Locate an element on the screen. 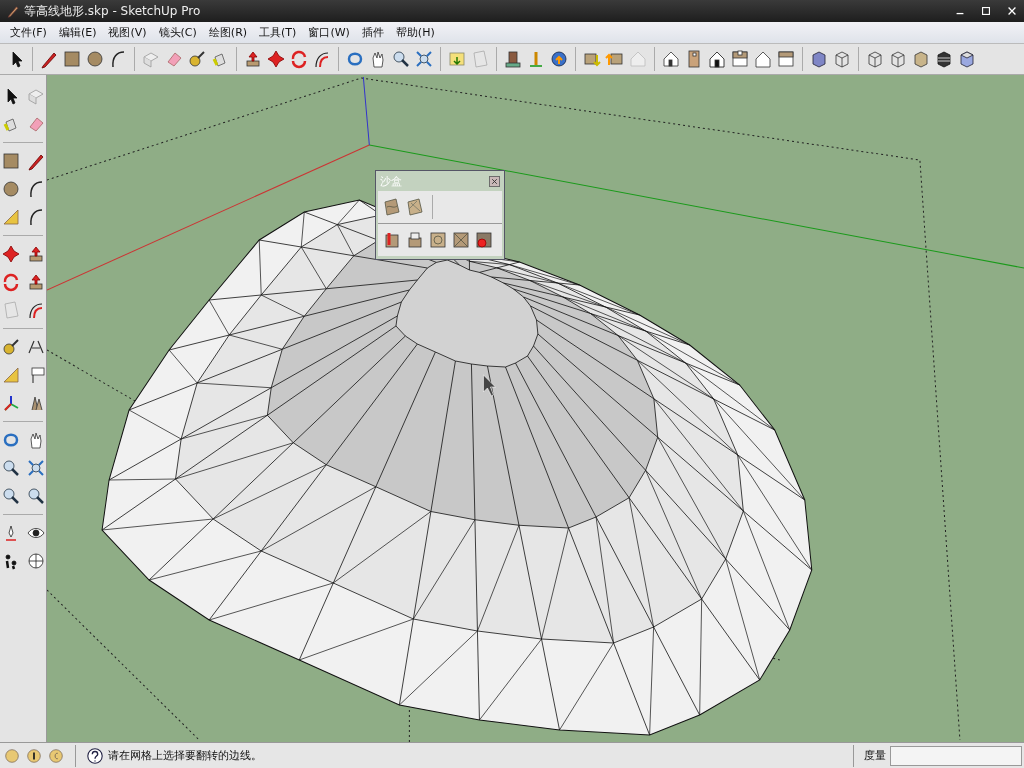 The image size is (1024, 768). house-icon is located at coordinates (671, 59).